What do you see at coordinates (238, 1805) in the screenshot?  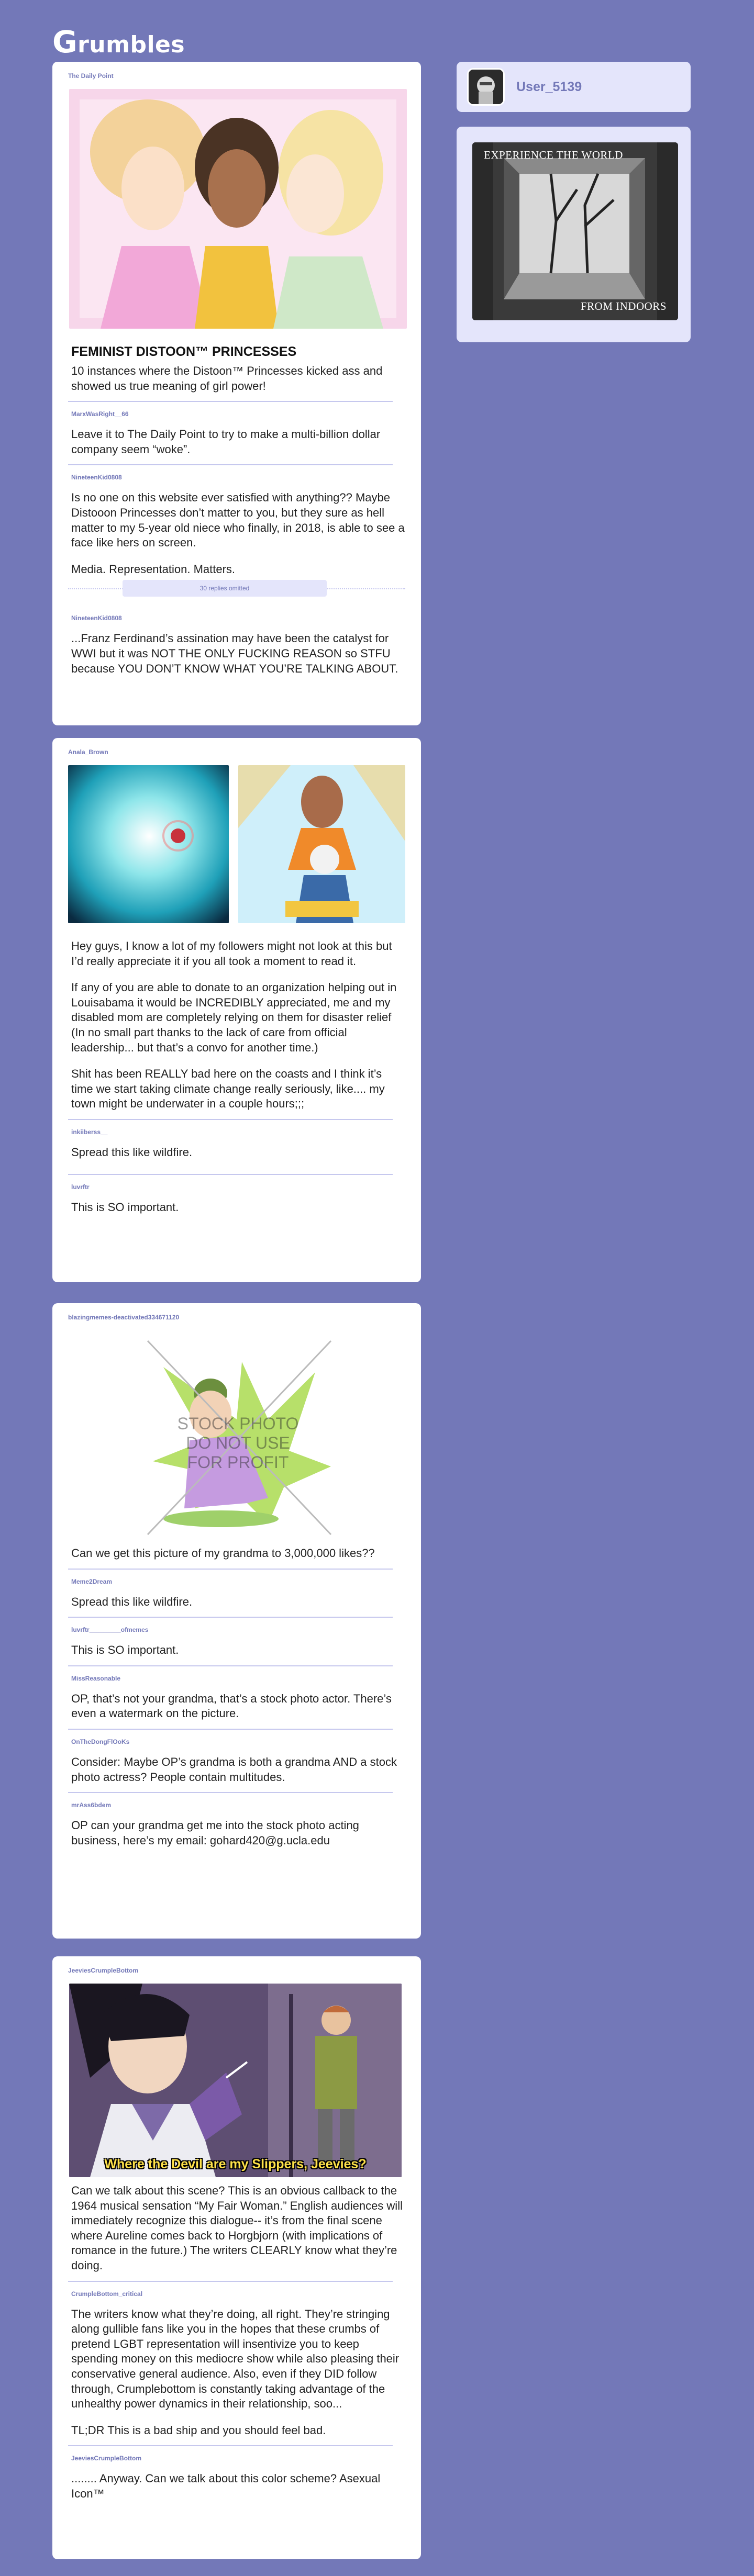 I see `reply-author: mrAss6bdem` at bounding box center [238, 1805].